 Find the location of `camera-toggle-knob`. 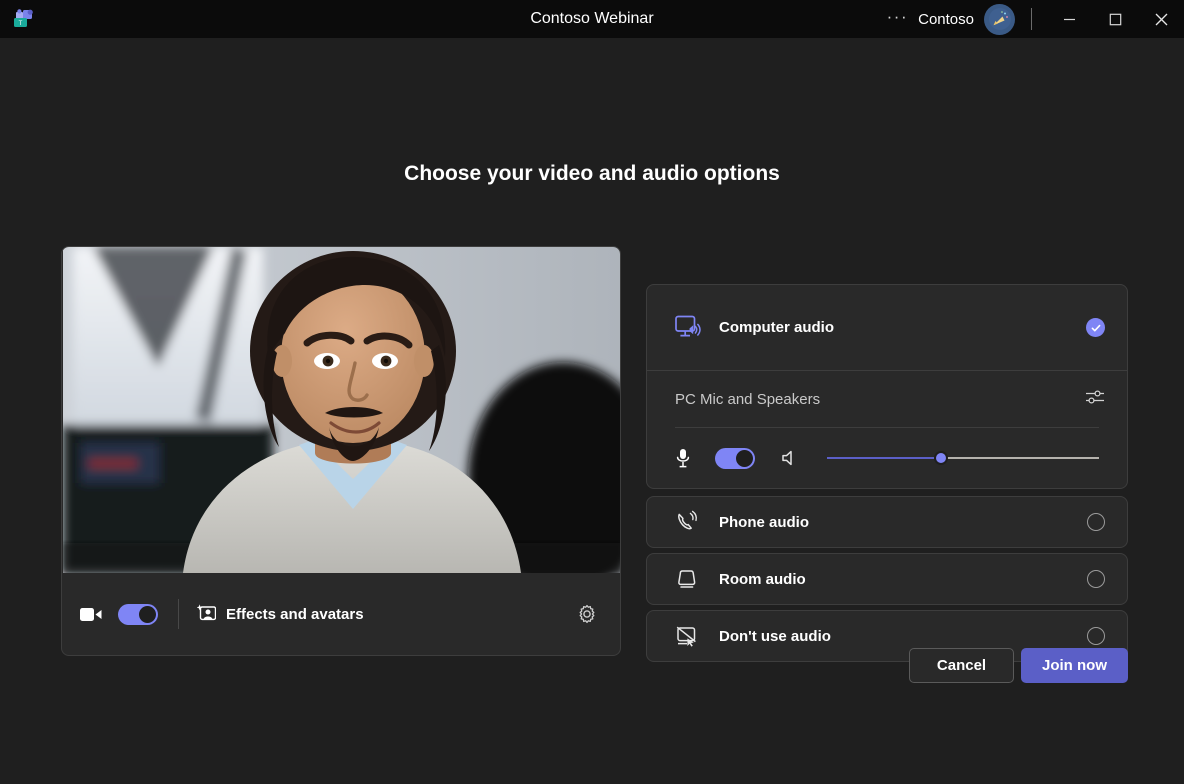

camera-toggle-knob is located at coordinates (147, 614).